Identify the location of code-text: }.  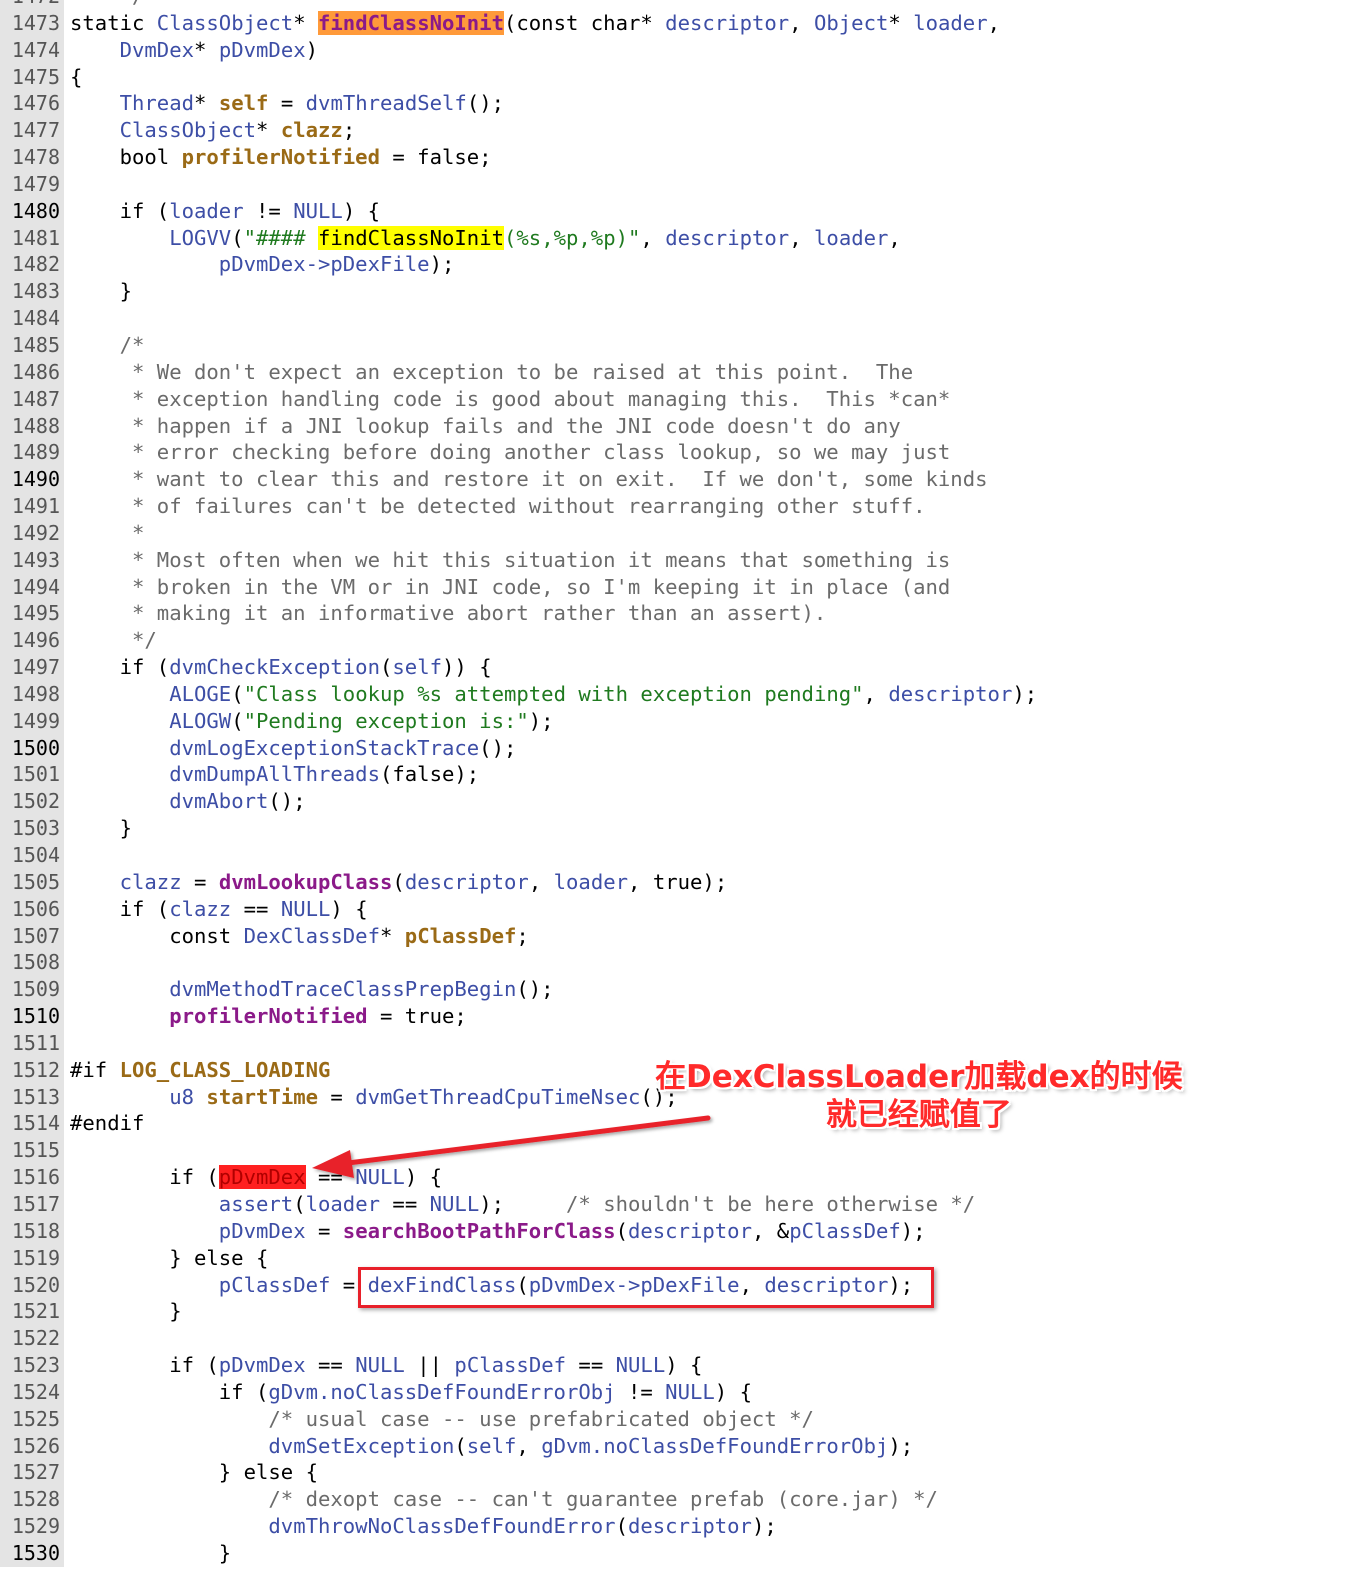
(101, 828).